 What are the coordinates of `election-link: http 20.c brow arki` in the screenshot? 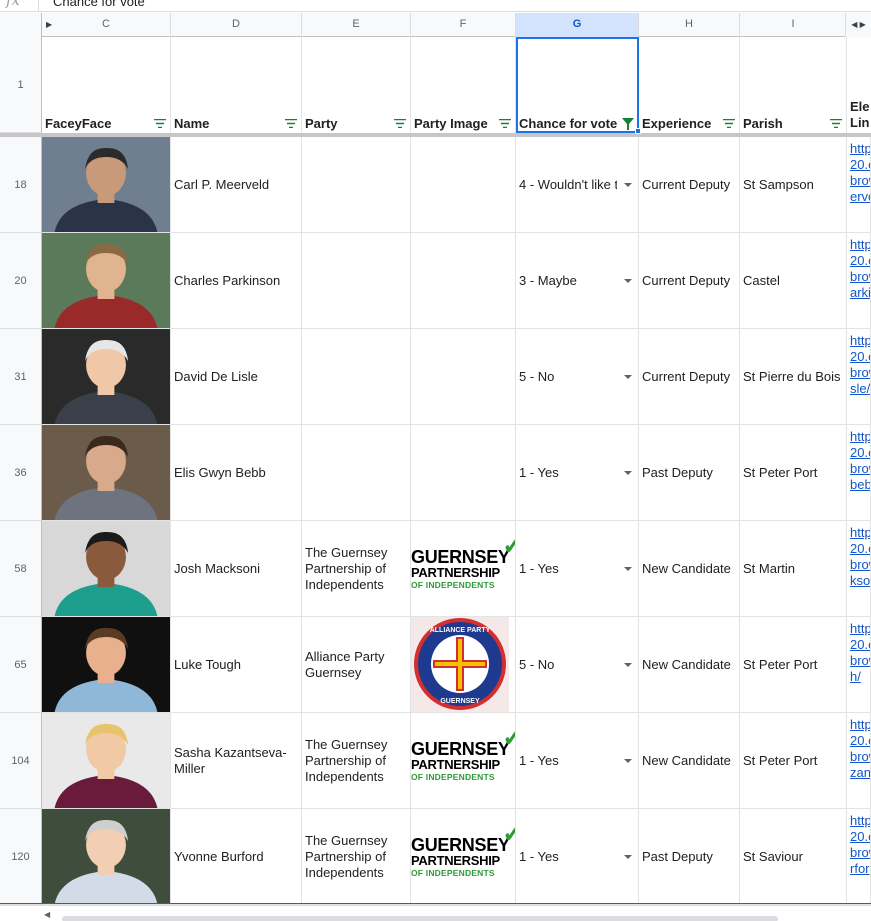 It's located at (859, 281).